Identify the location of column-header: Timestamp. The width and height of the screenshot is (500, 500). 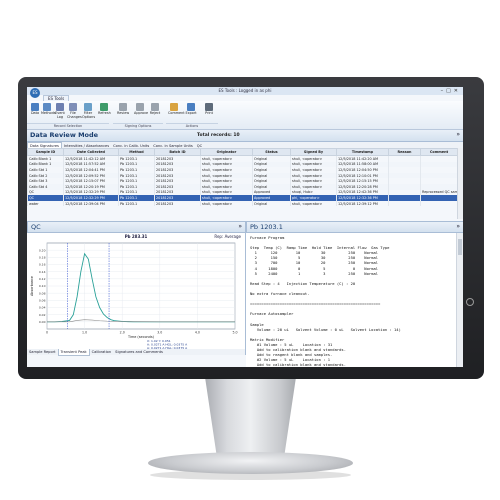
(362, 152).